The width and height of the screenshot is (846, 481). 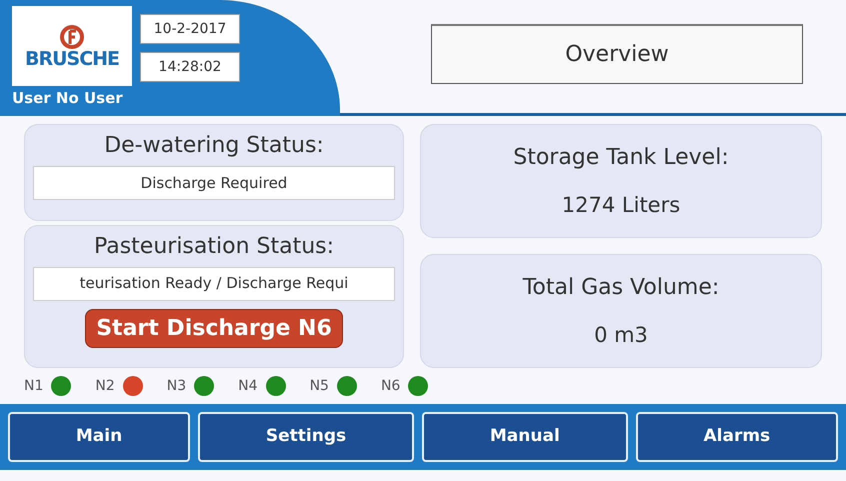 What do you see at coordinates (34, 386) in the screenshot?
I see `node-label: N1` at bounding box center [34, 386].